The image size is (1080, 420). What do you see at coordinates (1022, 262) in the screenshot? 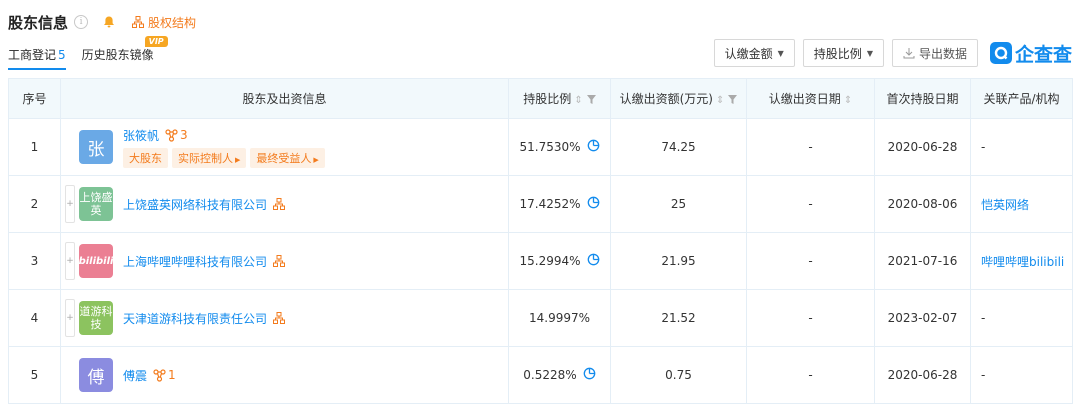
I see `cell-related: 哔哩哔哩bilibili` at bounding box center [1022, 262].